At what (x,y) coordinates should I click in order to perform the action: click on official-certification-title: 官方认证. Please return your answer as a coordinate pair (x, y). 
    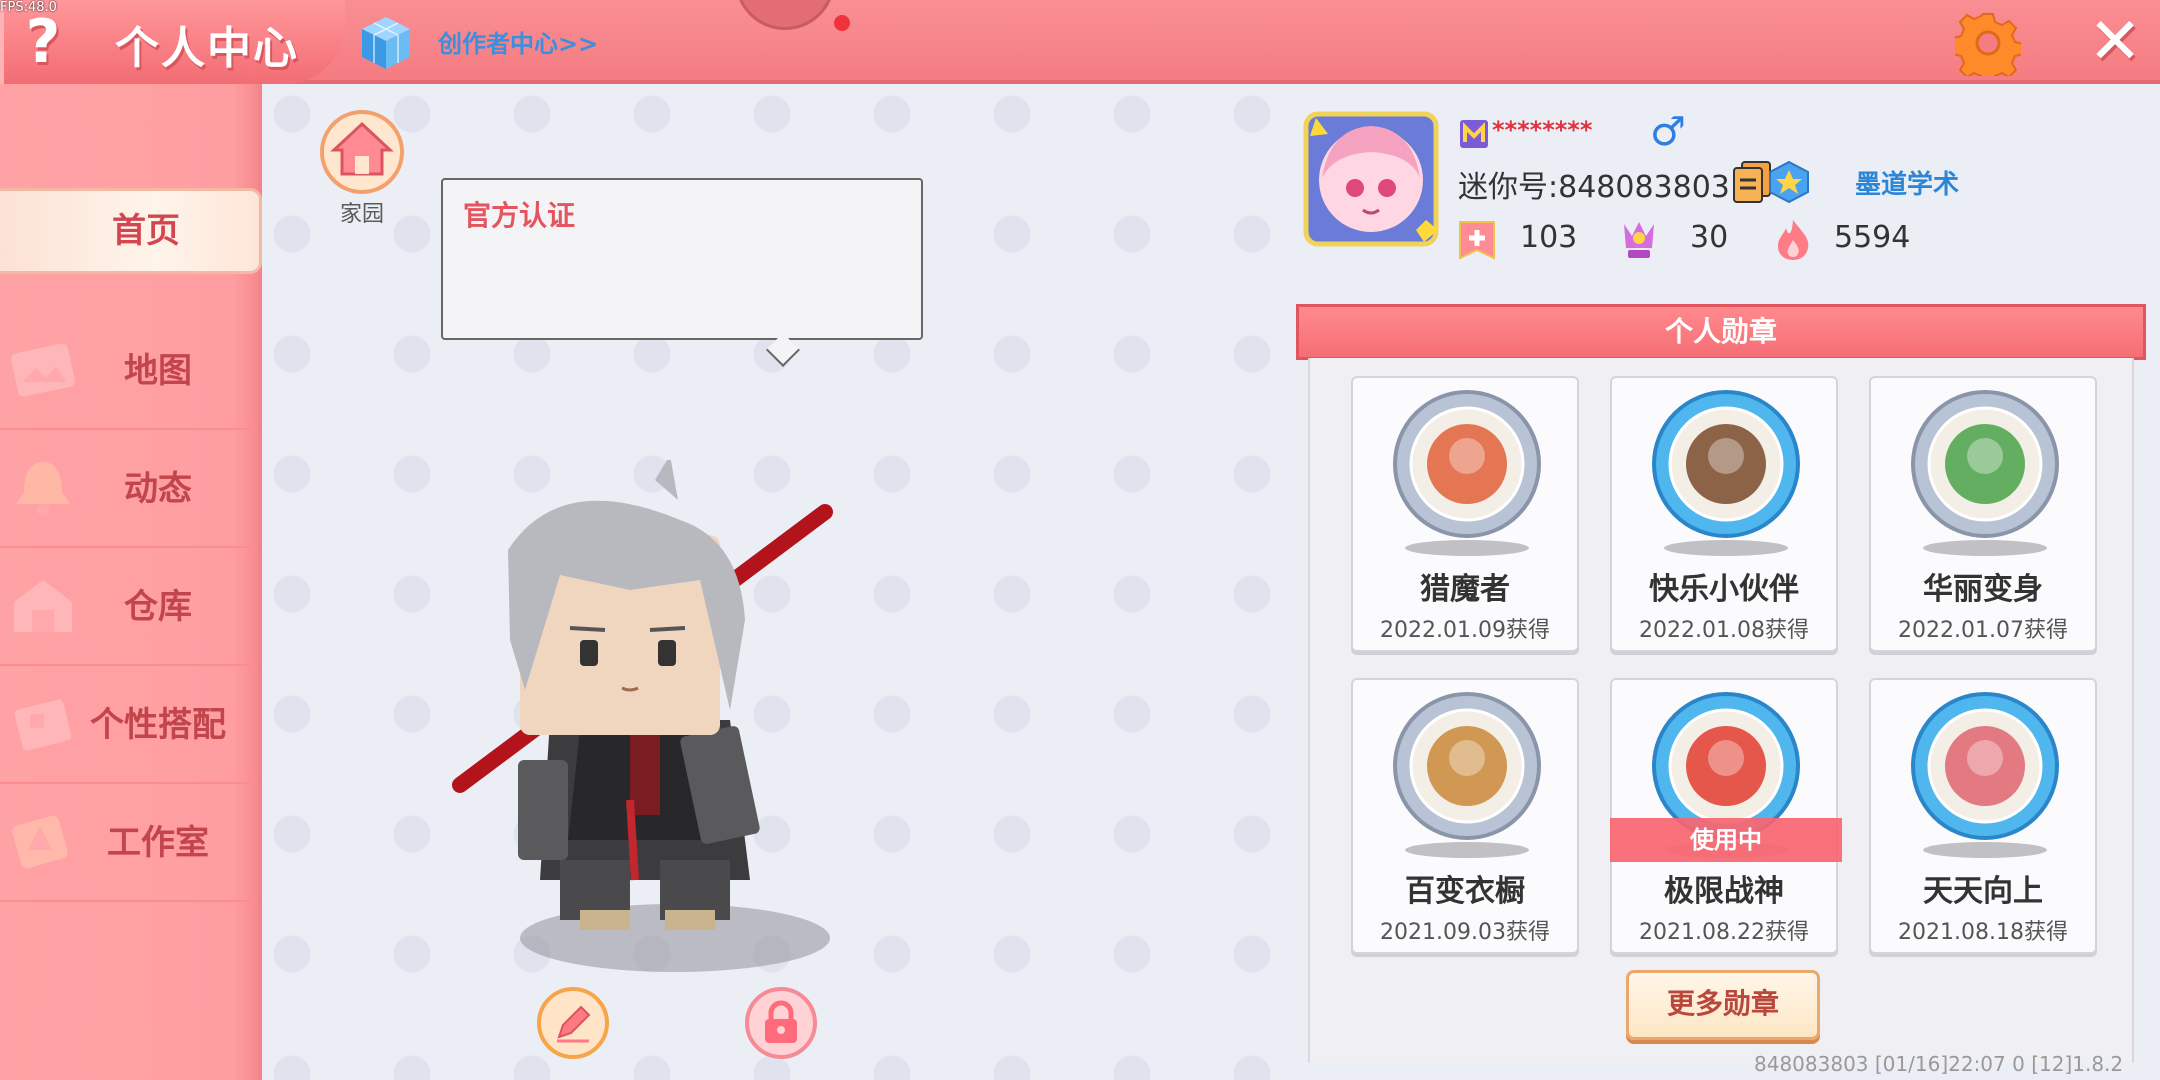
    Looking at the image, I should click on (519, 215).